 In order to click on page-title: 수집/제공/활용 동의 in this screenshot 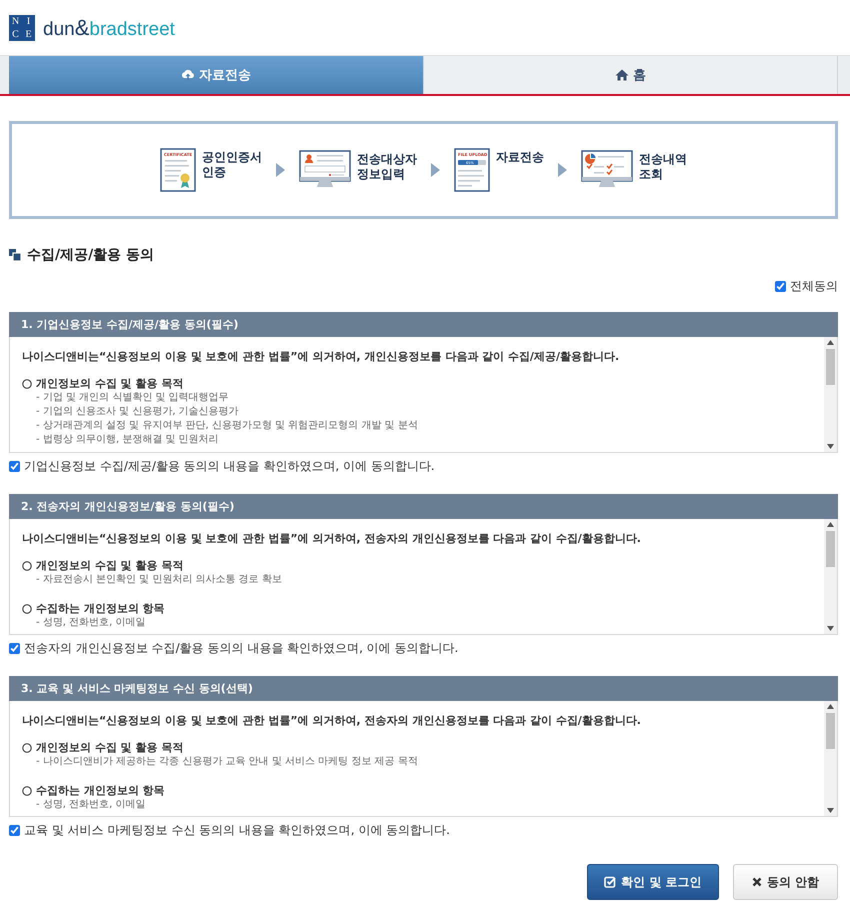, I will do `click(90, 255)`.